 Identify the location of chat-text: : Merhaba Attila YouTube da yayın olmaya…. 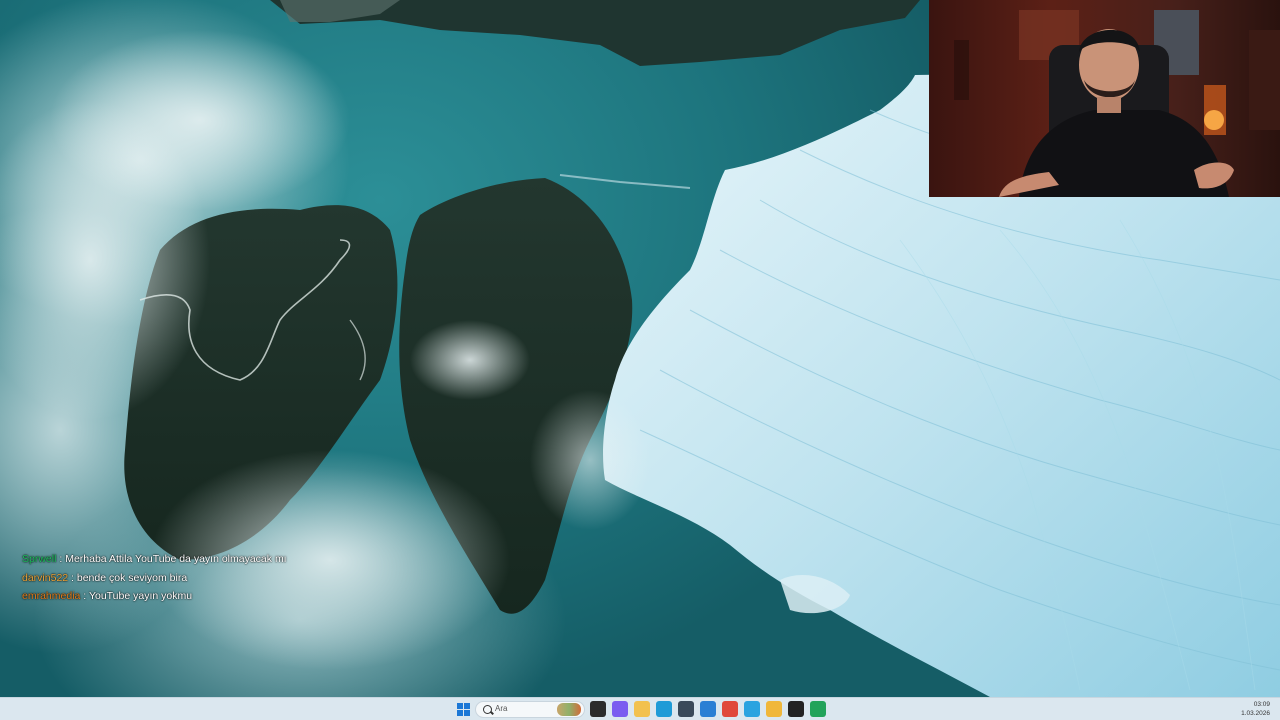
(173, 559).